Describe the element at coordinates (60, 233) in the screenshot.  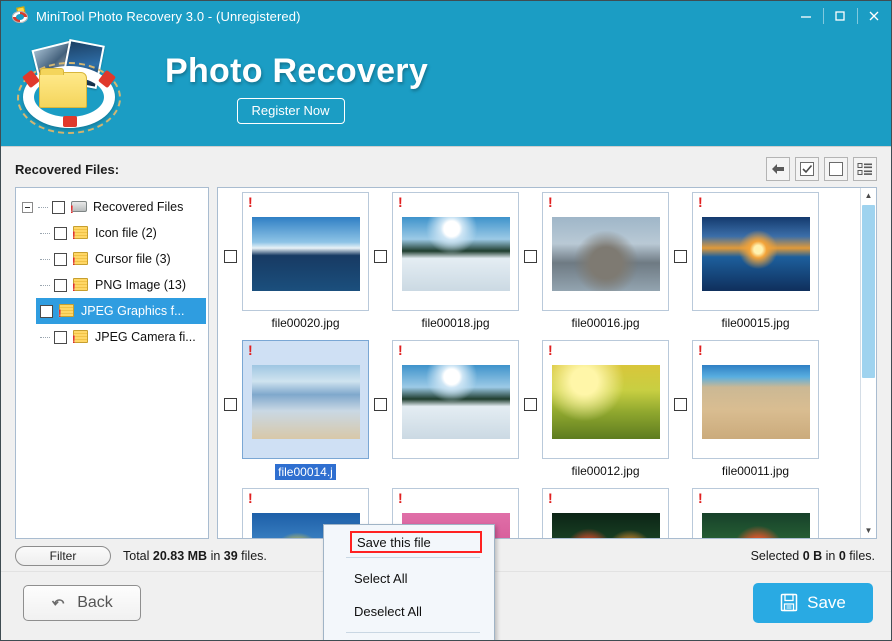
I see `tree-checkbox-icon-file` at that location.